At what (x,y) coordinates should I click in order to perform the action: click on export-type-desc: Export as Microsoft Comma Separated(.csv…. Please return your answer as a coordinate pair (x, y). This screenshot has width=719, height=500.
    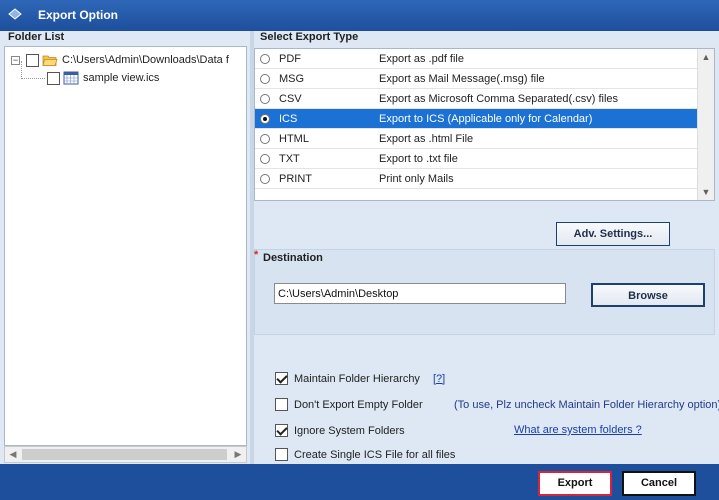
    Looking at the image, I should click on (499, 99).